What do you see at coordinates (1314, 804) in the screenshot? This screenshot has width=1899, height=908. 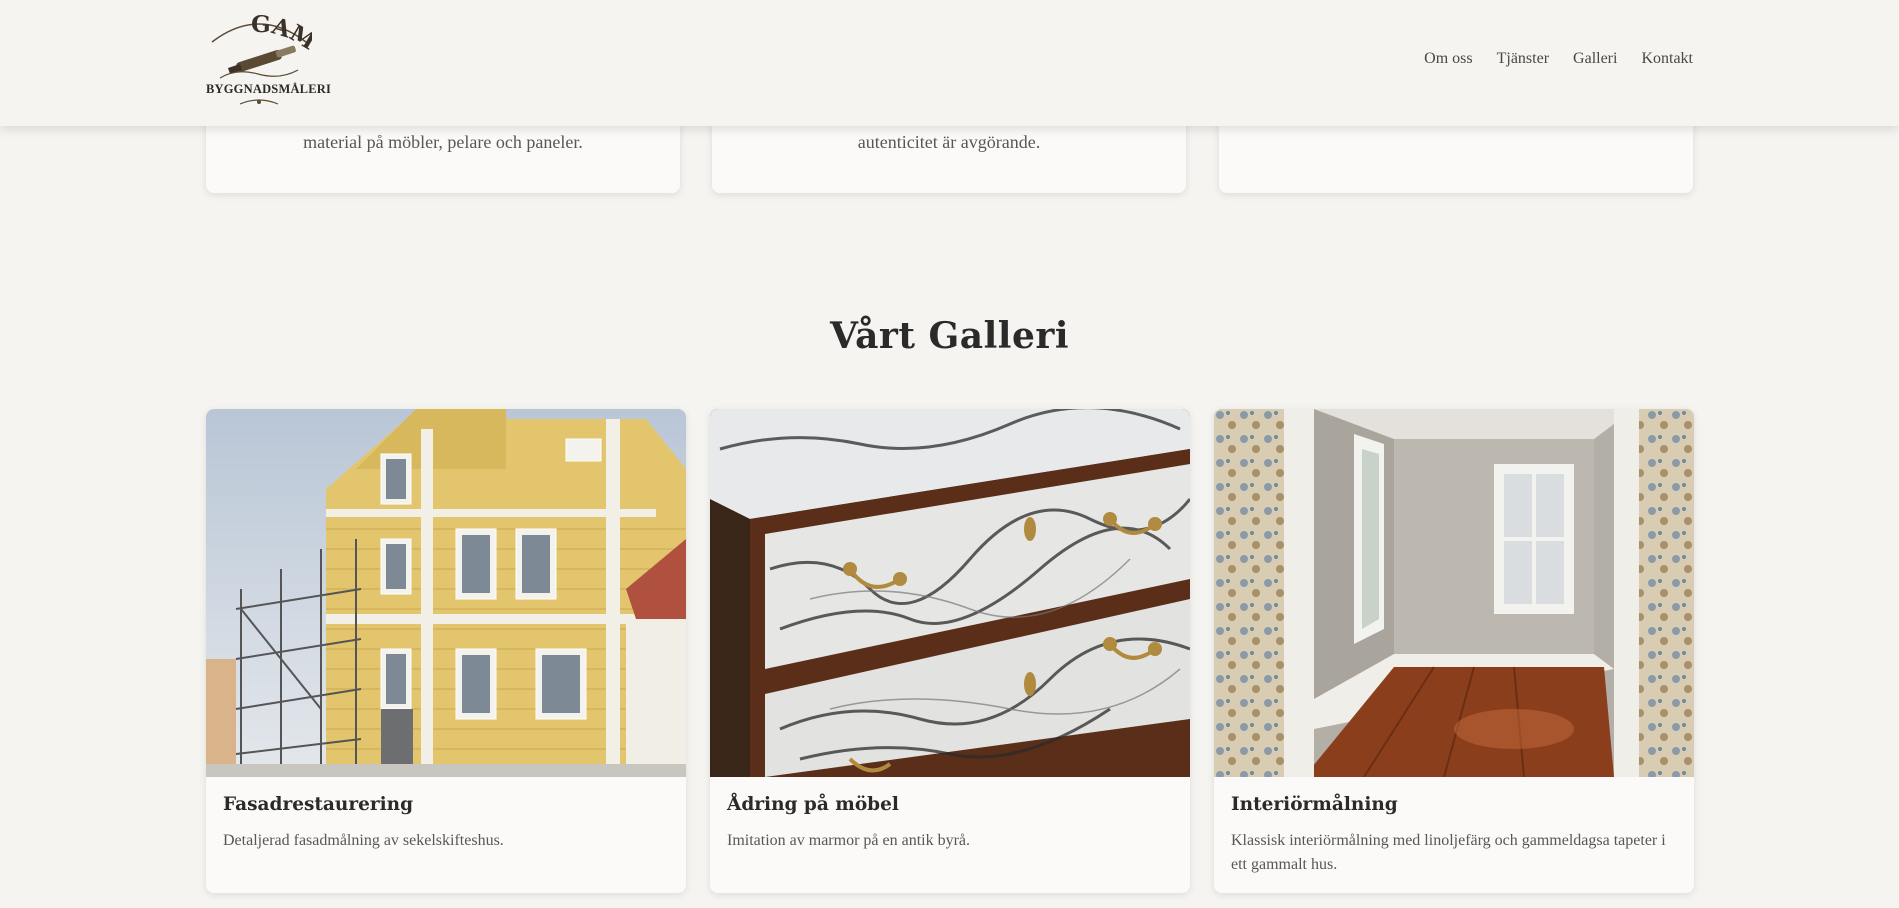 I see `gallery-card-title: Interiörmålning` at bounding box center [1314, 804].